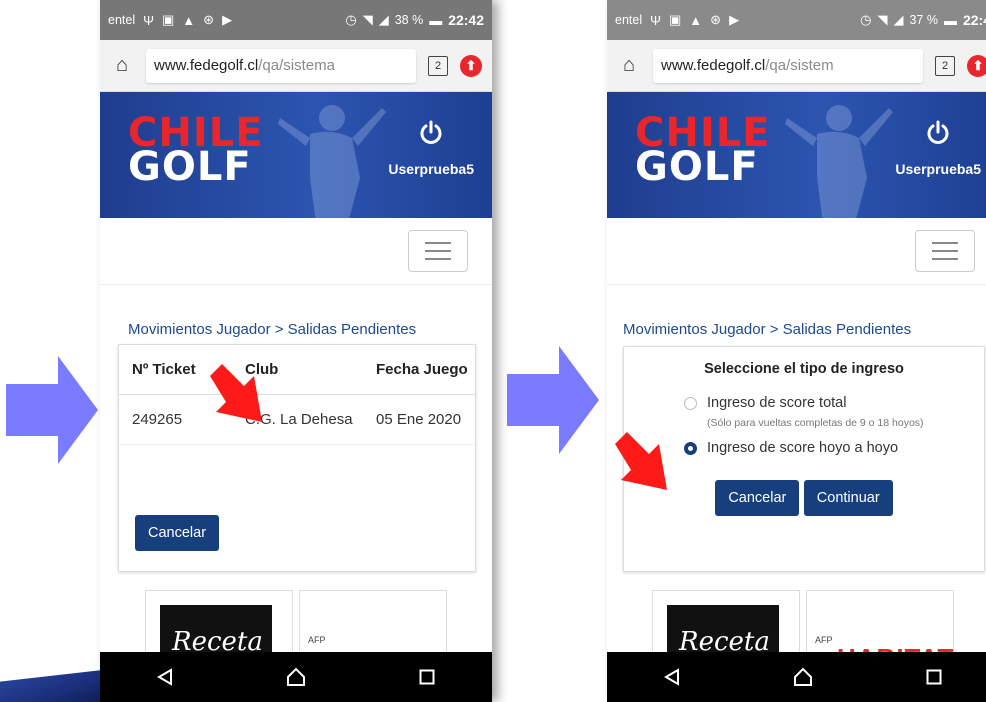 The height and width of the screenshot is (702, 986). Describe the element at coordinates (296, 20) in the screenshot. I see `status-bar: entel Ψ ▣ ▲ ⊛ ▶ ◷ ◥ ◢ 38 % ▬ 22:42` at that location.